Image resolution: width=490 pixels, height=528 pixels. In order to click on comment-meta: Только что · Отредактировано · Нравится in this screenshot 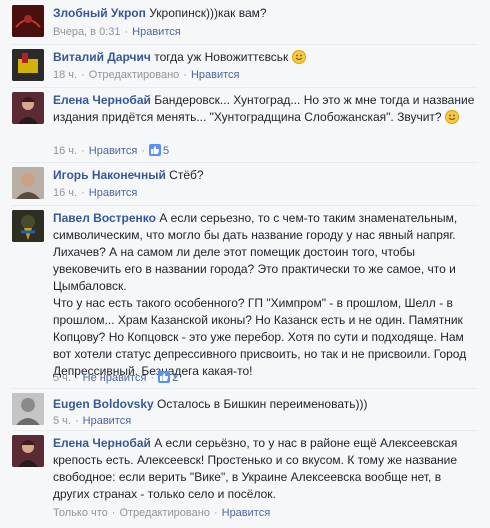, I will do `click(162, 513)`.